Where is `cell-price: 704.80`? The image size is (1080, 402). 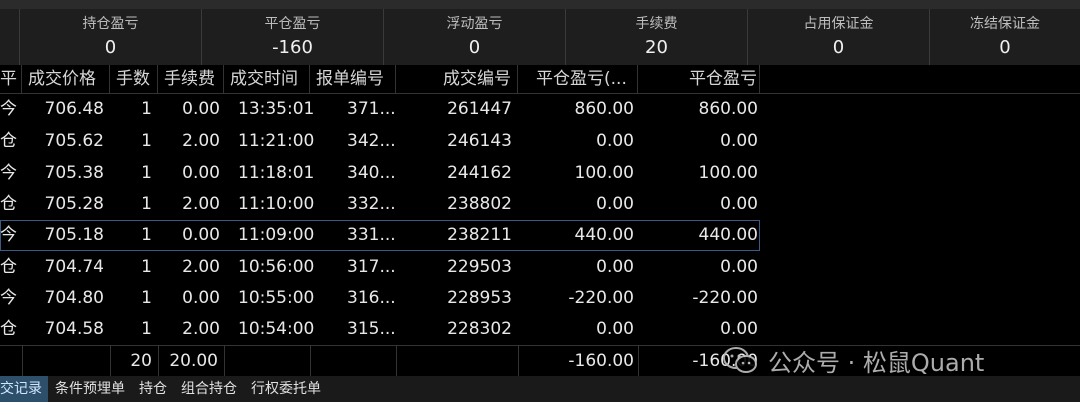 cell-price: 704.80 is located at coordinates (74, 298).